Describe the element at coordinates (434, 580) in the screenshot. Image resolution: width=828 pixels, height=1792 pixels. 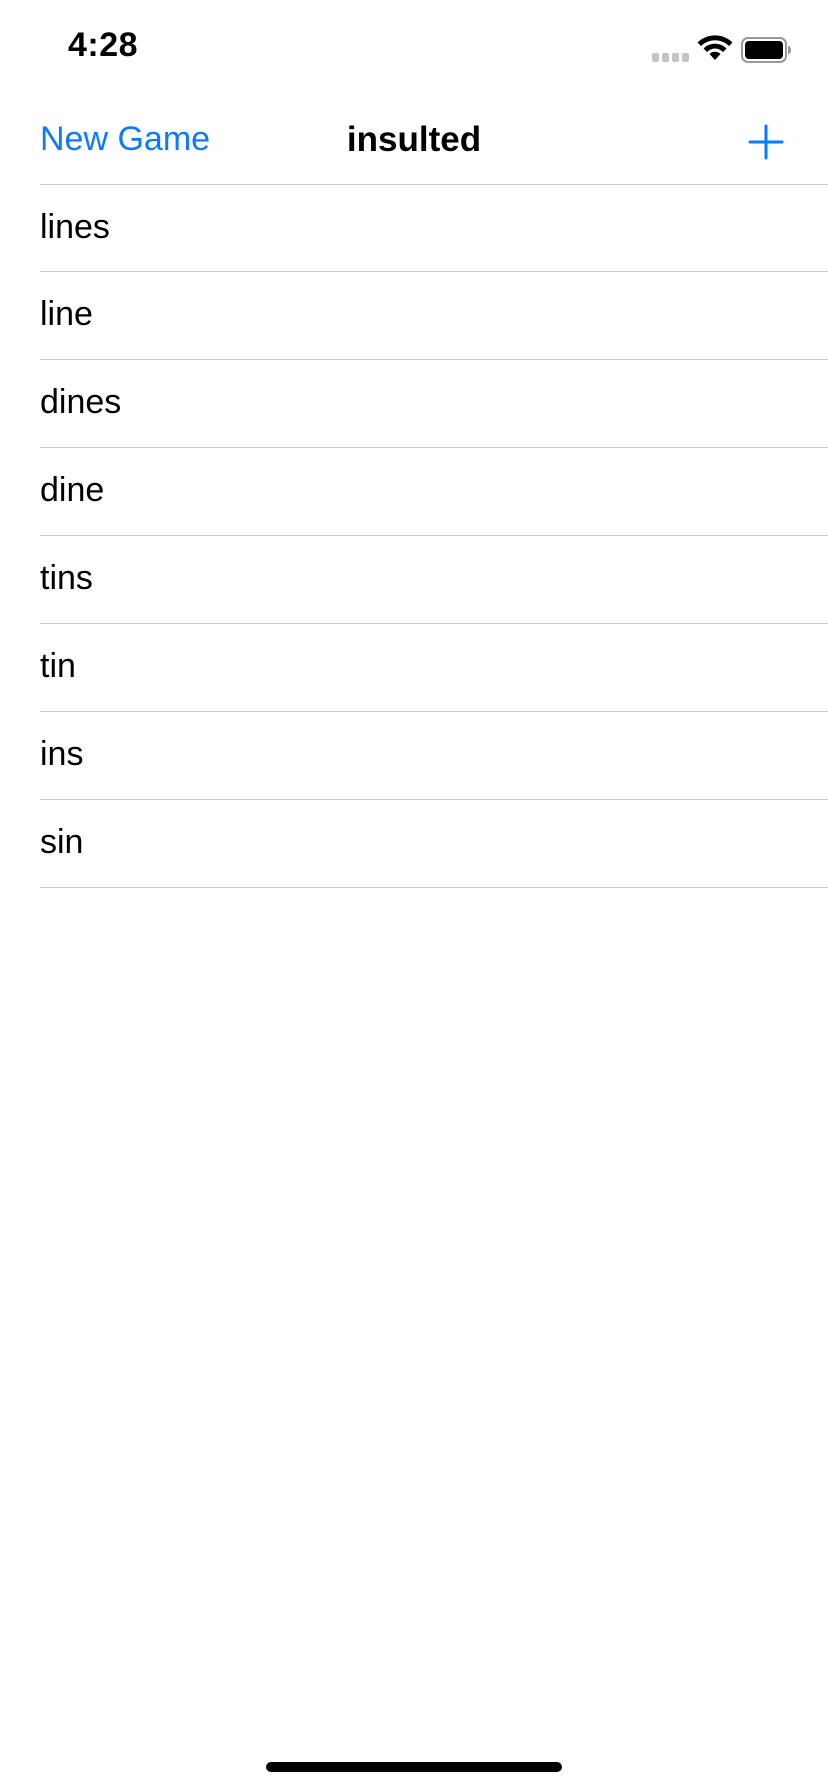
I see `list-item: tins` at that location.